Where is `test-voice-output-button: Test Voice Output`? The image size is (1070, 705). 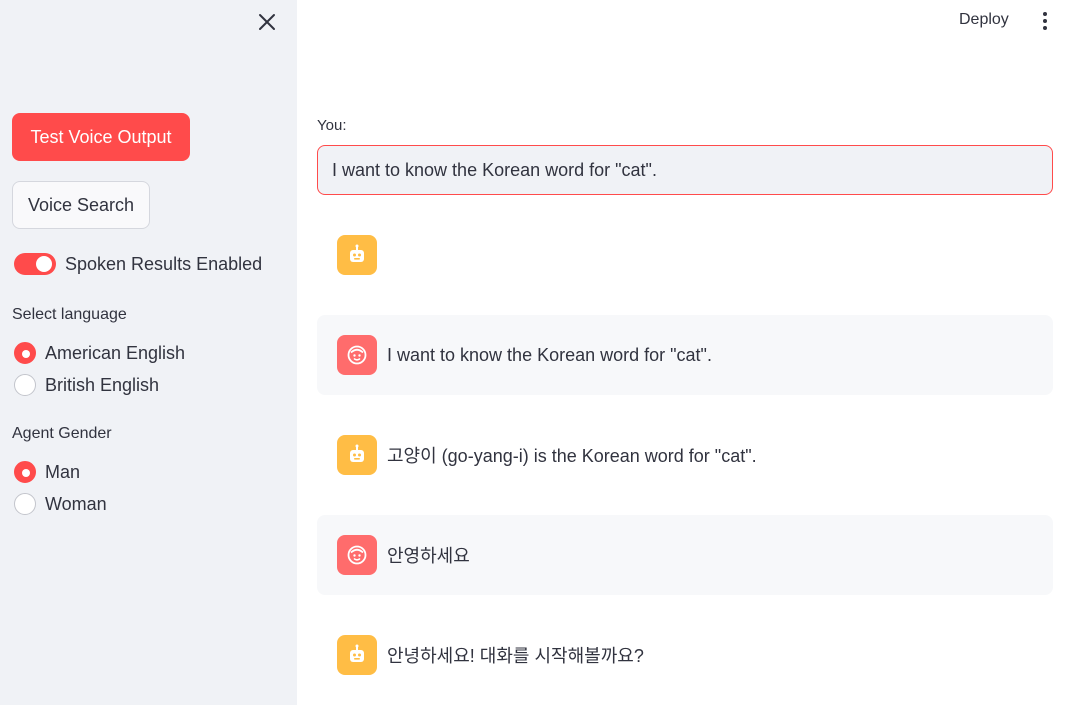 test-voice-output-button: Test Voice Output is located at coordinates (101, 137).